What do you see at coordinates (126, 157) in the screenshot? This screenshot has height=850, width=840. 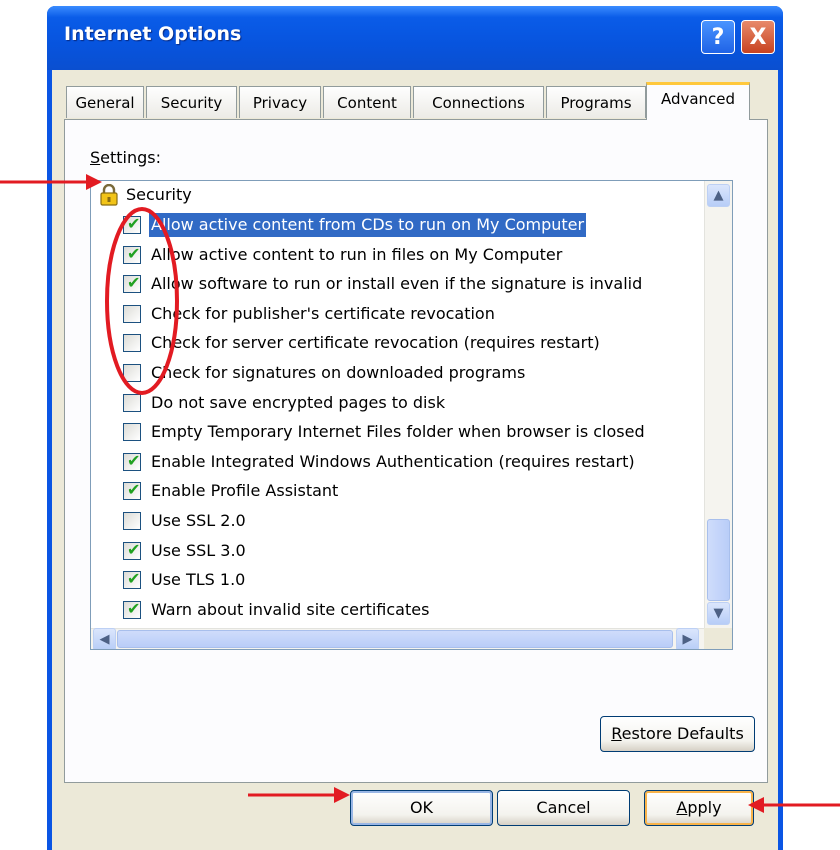 I see `settings-label: Settings:` at bounding box center [126, 157].